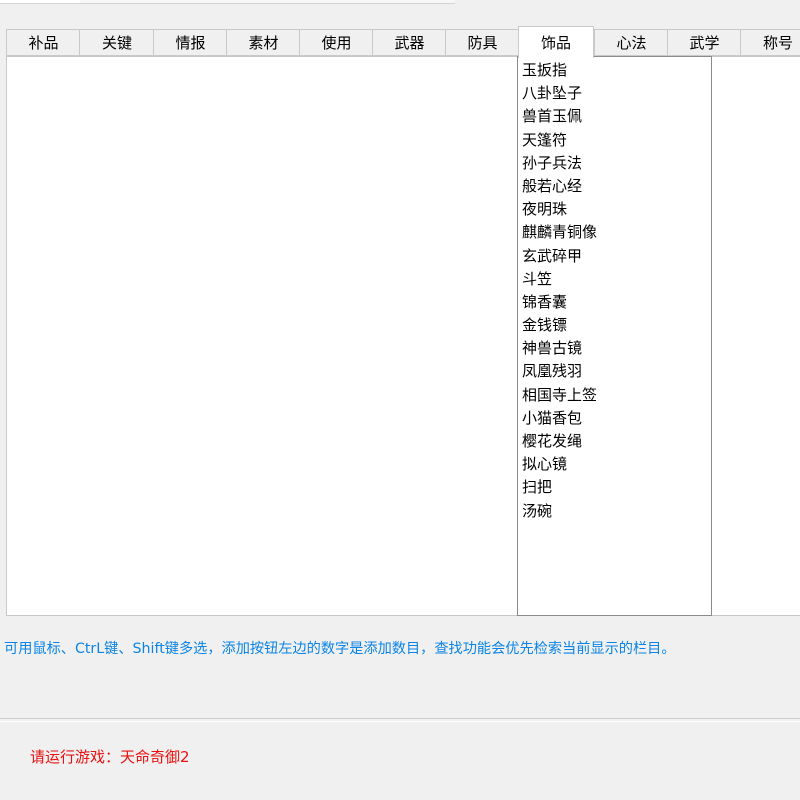 This screenshot has width=800, height=800. What do you see at coordinates (614, 487) in the screenshot?
I see `list-item: 扫把` at bounding box center [614, 487].